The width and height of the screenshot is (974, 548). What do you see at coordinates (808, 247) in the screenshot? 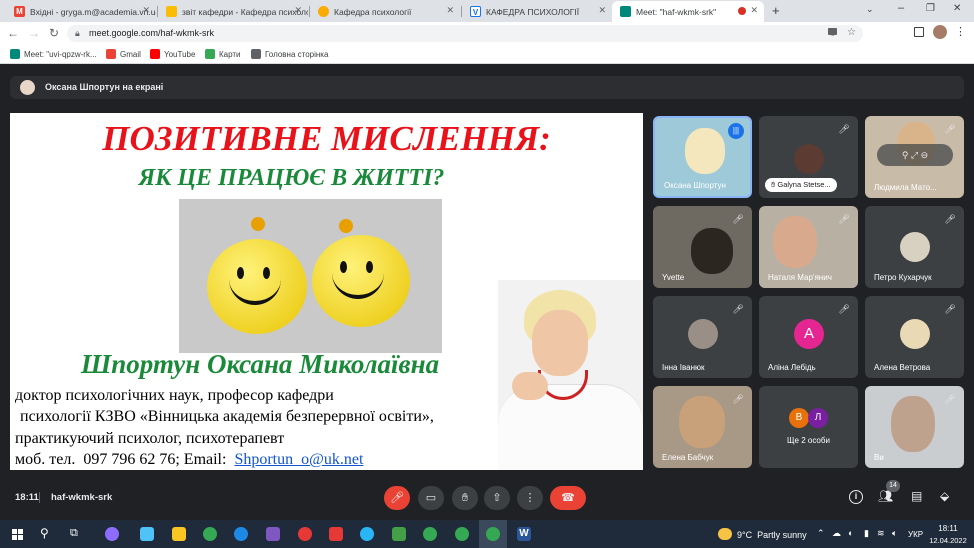
I see `participant-tile: 🎤︎ Наталя Мар'янич` at bounding box center [808, 247].